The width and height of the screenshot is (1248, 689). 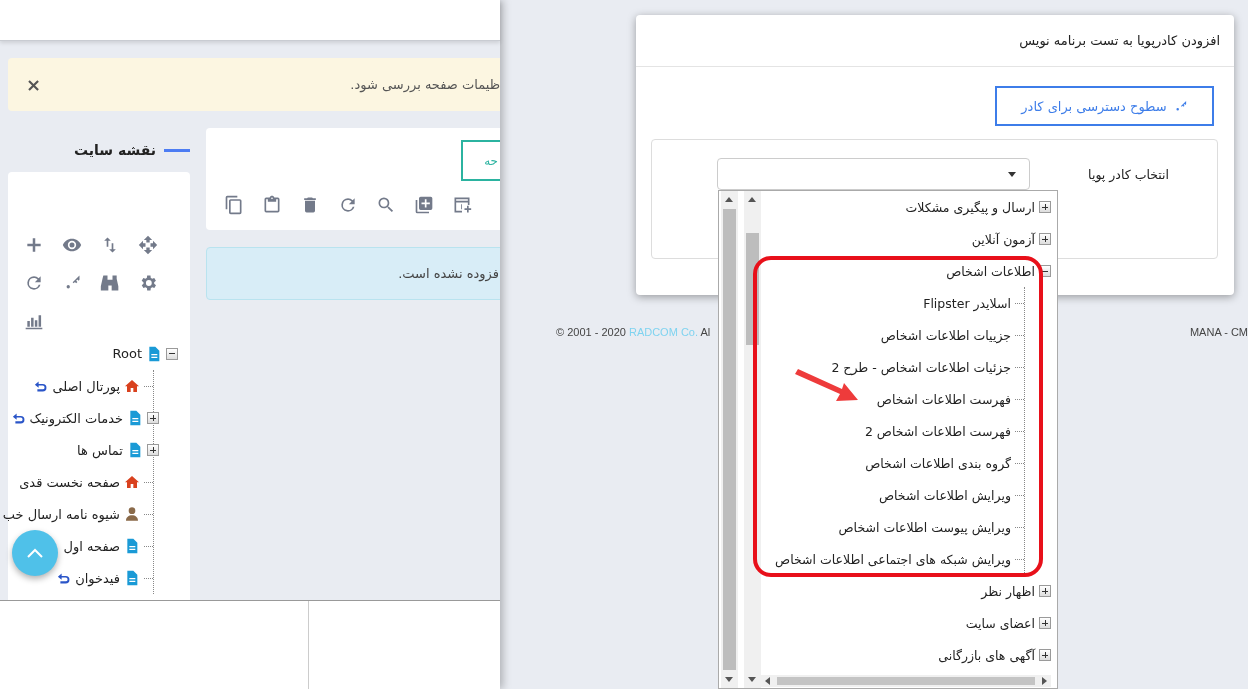 I want to click on tree-item: پورتال اصلی, so click(x=86, y=386).